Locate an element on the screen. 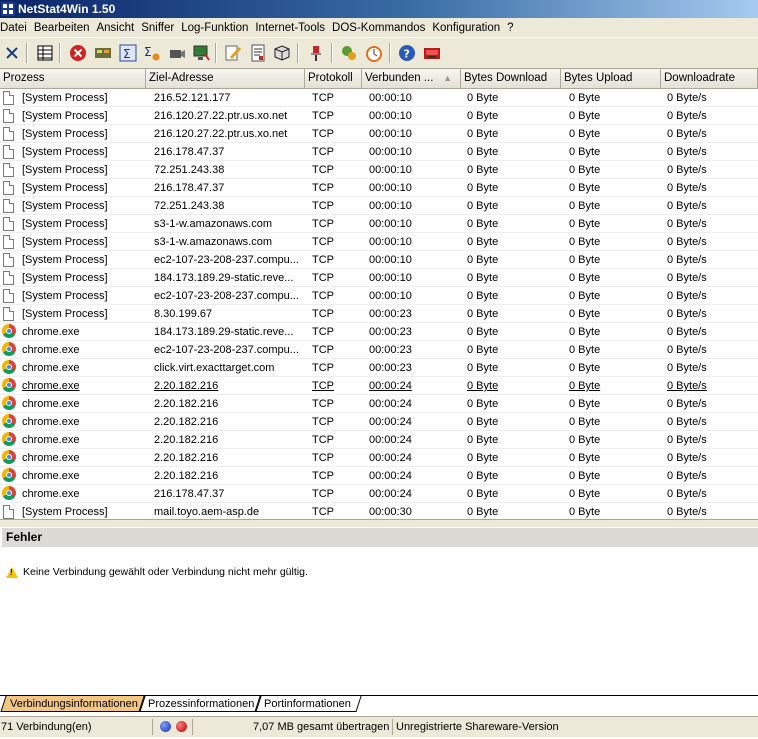 The width and height of the screenshot is (758, 739). column-header-downloadrate: Downloadrate is located at coordinates (709, 78).